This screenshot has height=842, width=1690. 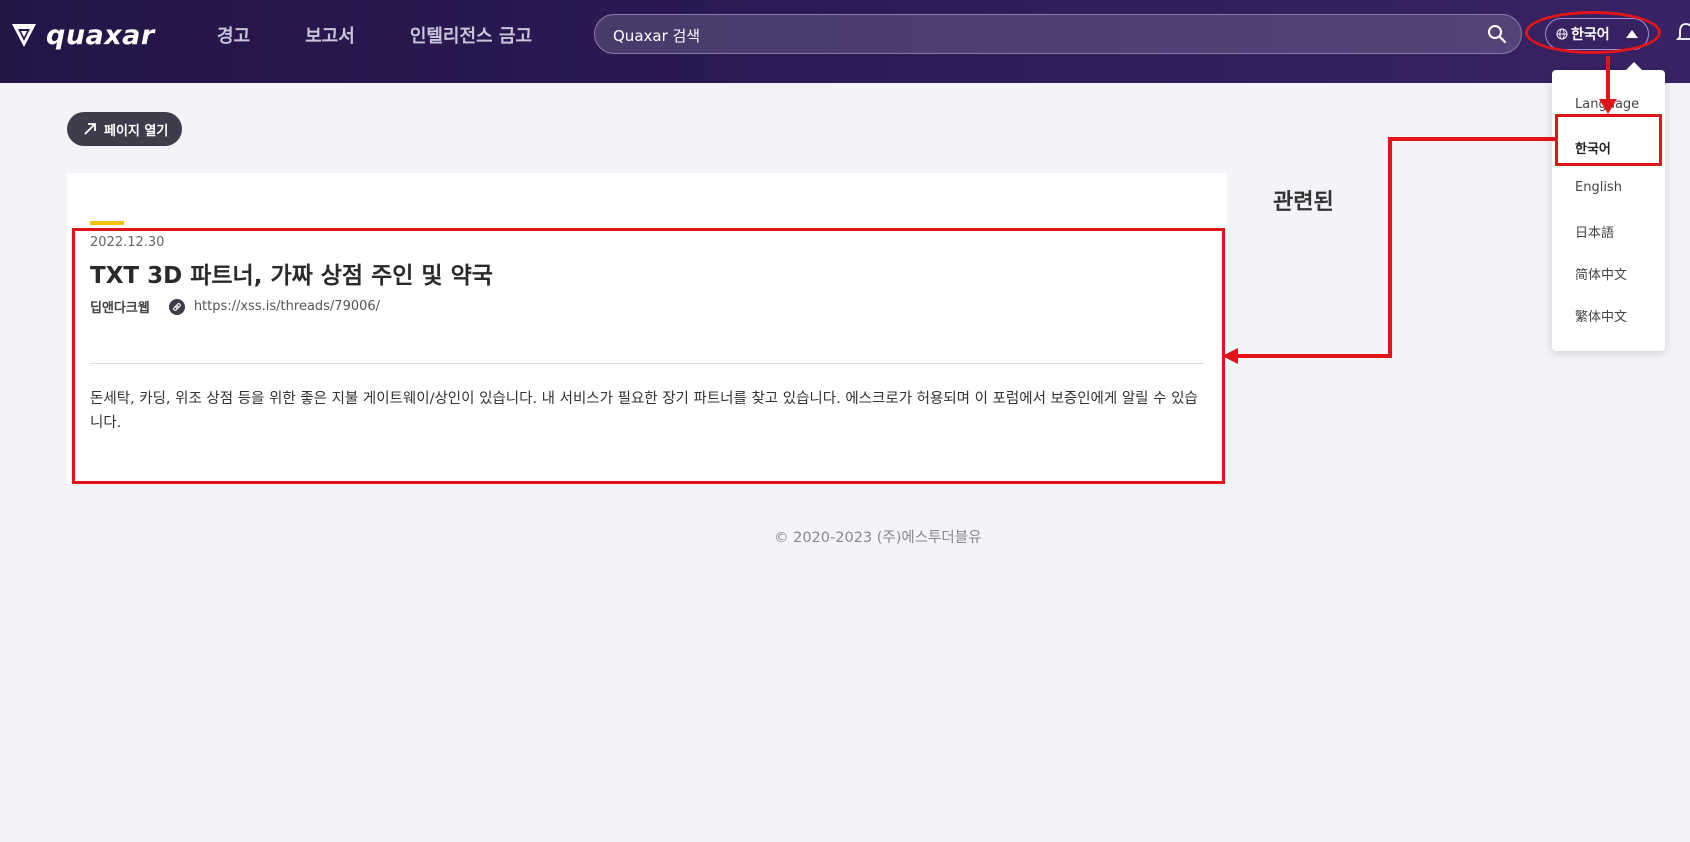 What do you see at coordinates (1395, 247) in the screenshot?
I see `annotation-connector-line` at bounding box center [1395, 247].